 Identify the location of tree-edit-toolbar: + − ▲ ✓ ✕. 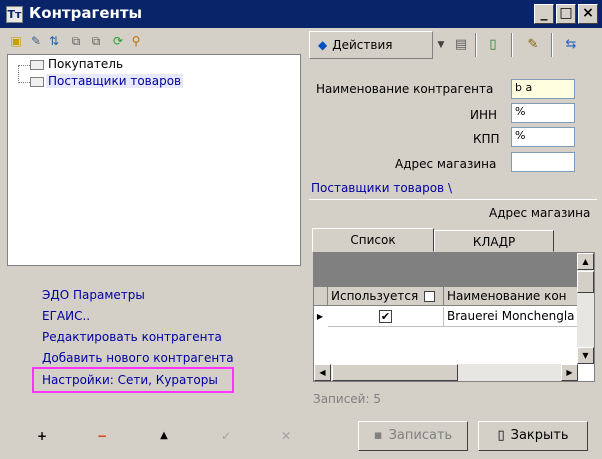
(157, 436).